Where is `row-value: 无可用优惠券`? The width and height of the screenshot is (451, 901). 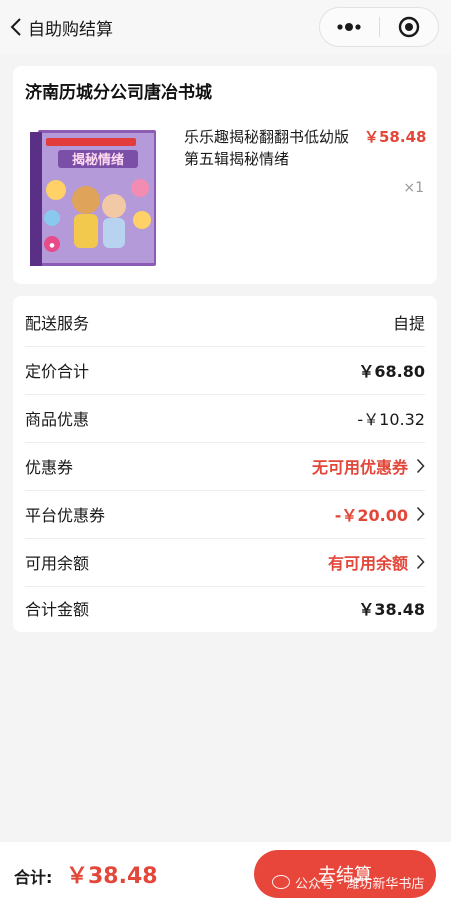 row-value: 无可用优惠券 is located at coordinates (359, 467).